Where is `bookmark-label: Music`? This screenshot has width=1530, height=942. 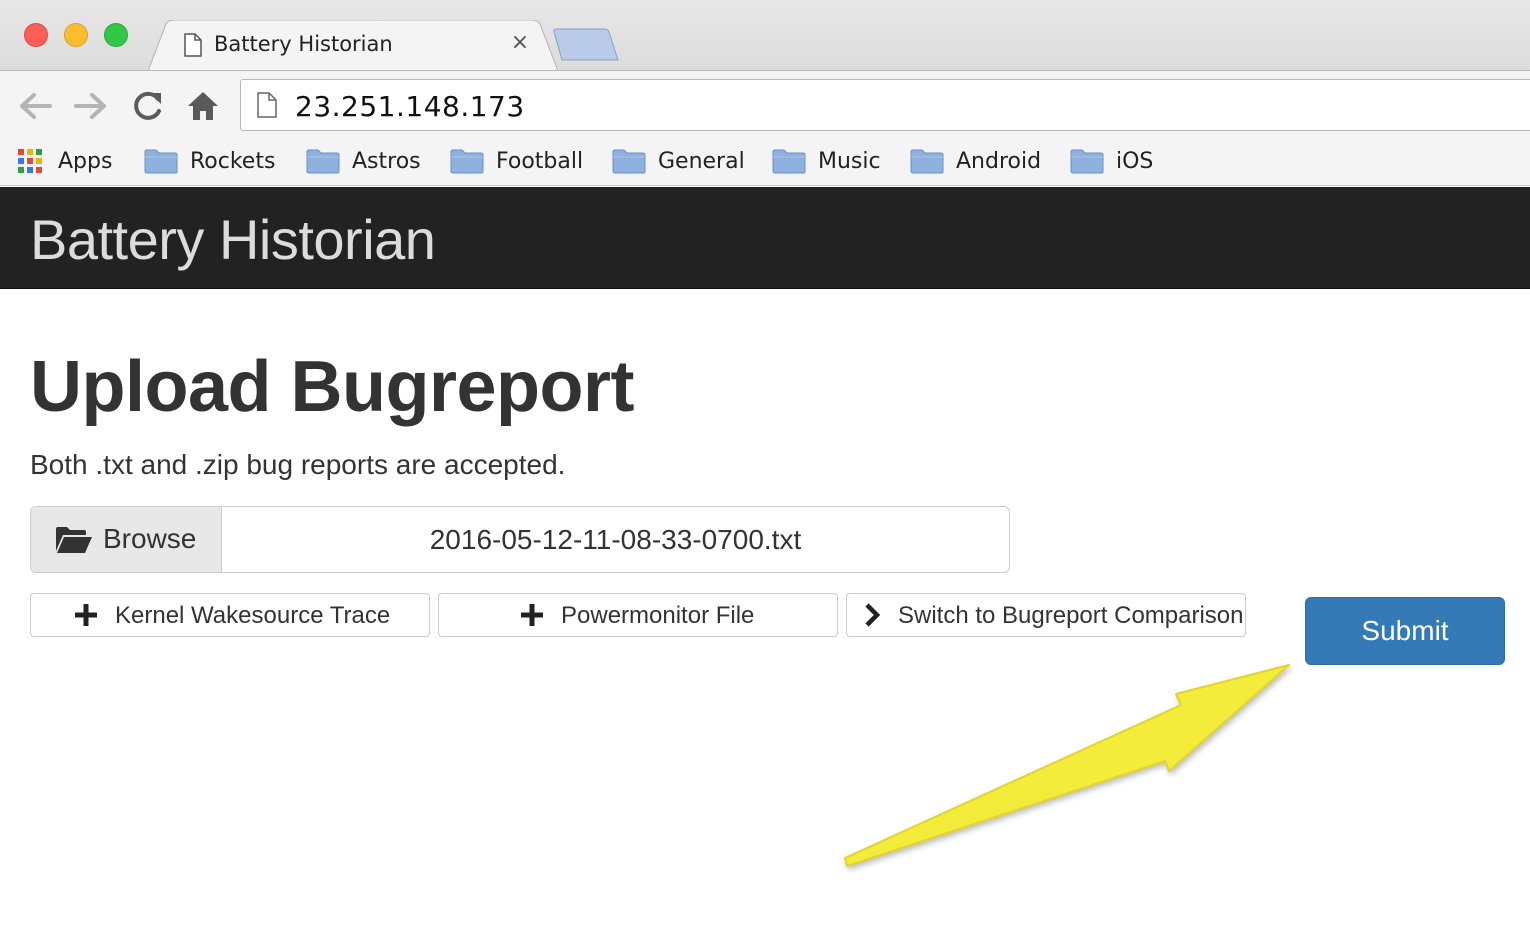 bookmark-label: Music is located at coordinates (849, 161).